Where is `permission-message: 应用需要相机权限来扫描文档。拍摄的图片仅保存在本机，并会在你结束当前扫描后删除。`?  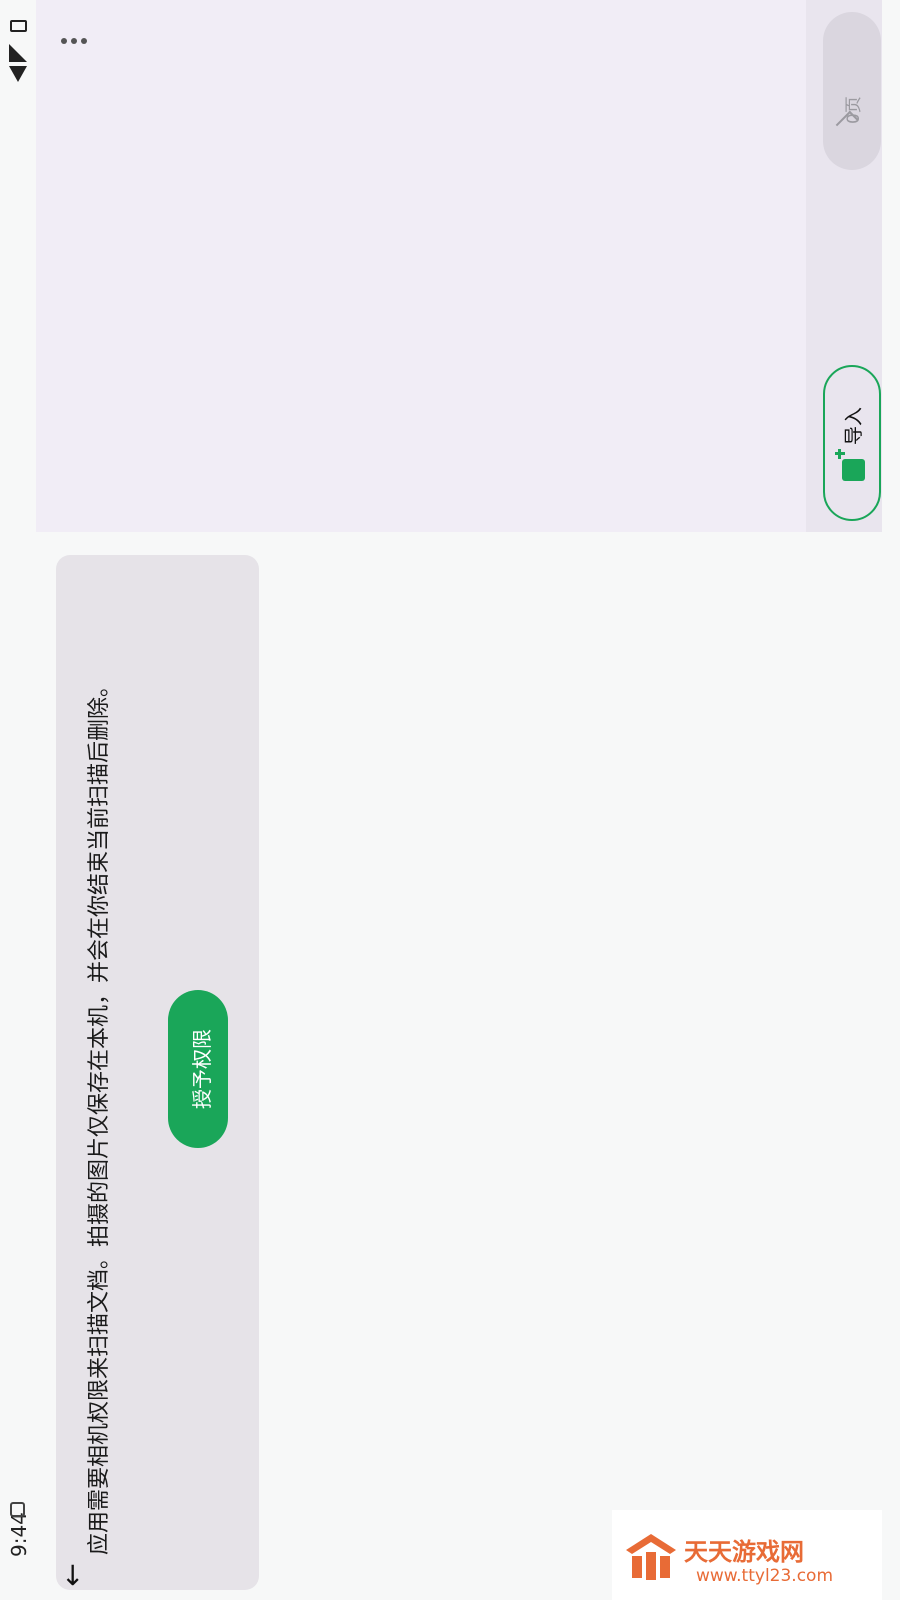 permission-message: 应用需要相机权限来扫描文档。拍摄的图片仅保存在本机，并会在你结束当前扫描后删除。 is located at coordinates (99, 1114).